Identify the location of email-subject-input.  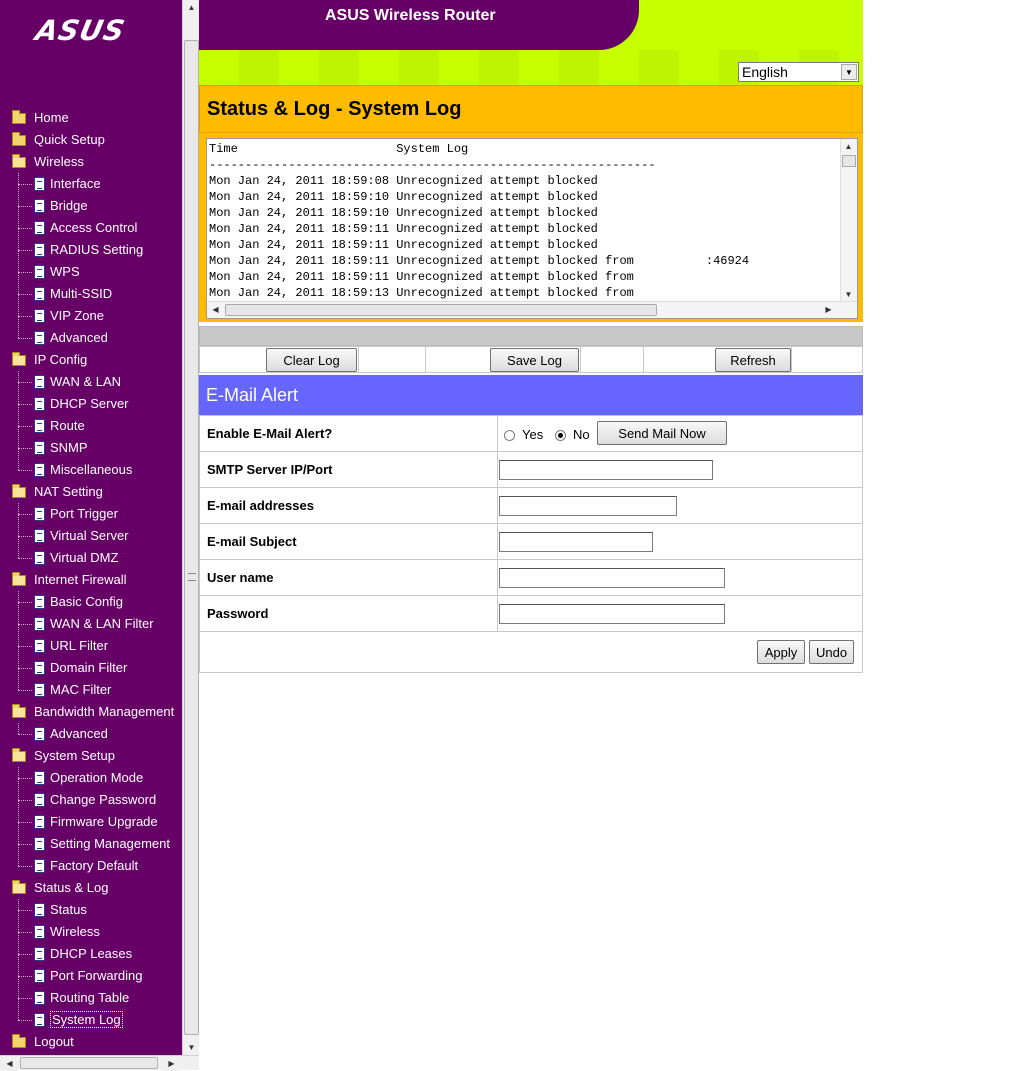
(576, 542).